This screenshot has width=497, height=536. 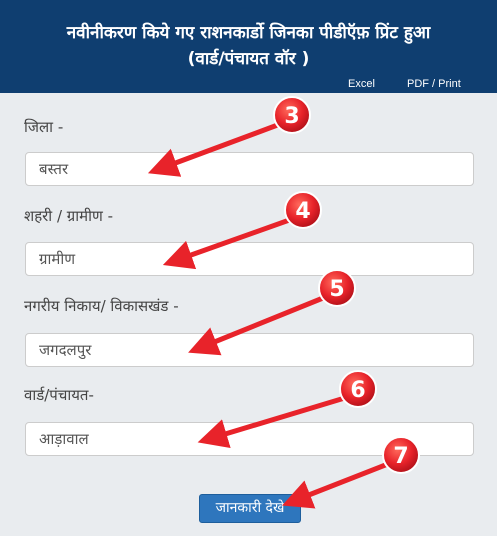 I want to click on annotation-number: 6, so click(x=357, y=390).